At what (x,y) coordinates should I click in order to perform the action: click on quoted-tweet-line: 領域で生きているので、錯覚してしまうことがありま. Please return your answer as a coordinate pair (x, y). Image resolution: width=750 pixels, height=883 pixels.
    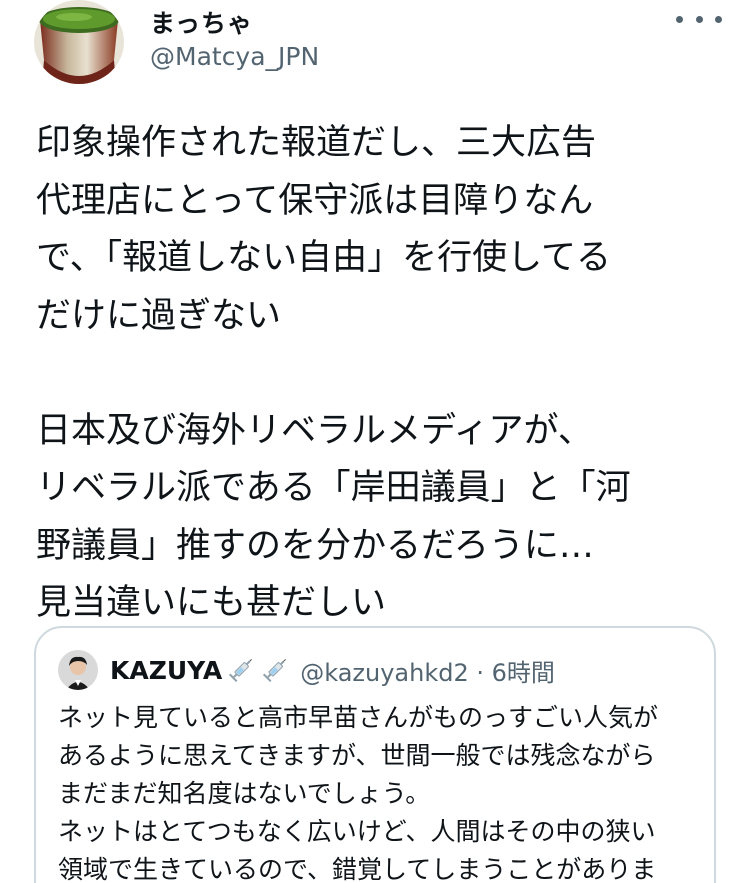
    Looking at the image, I should click on (357, 869).